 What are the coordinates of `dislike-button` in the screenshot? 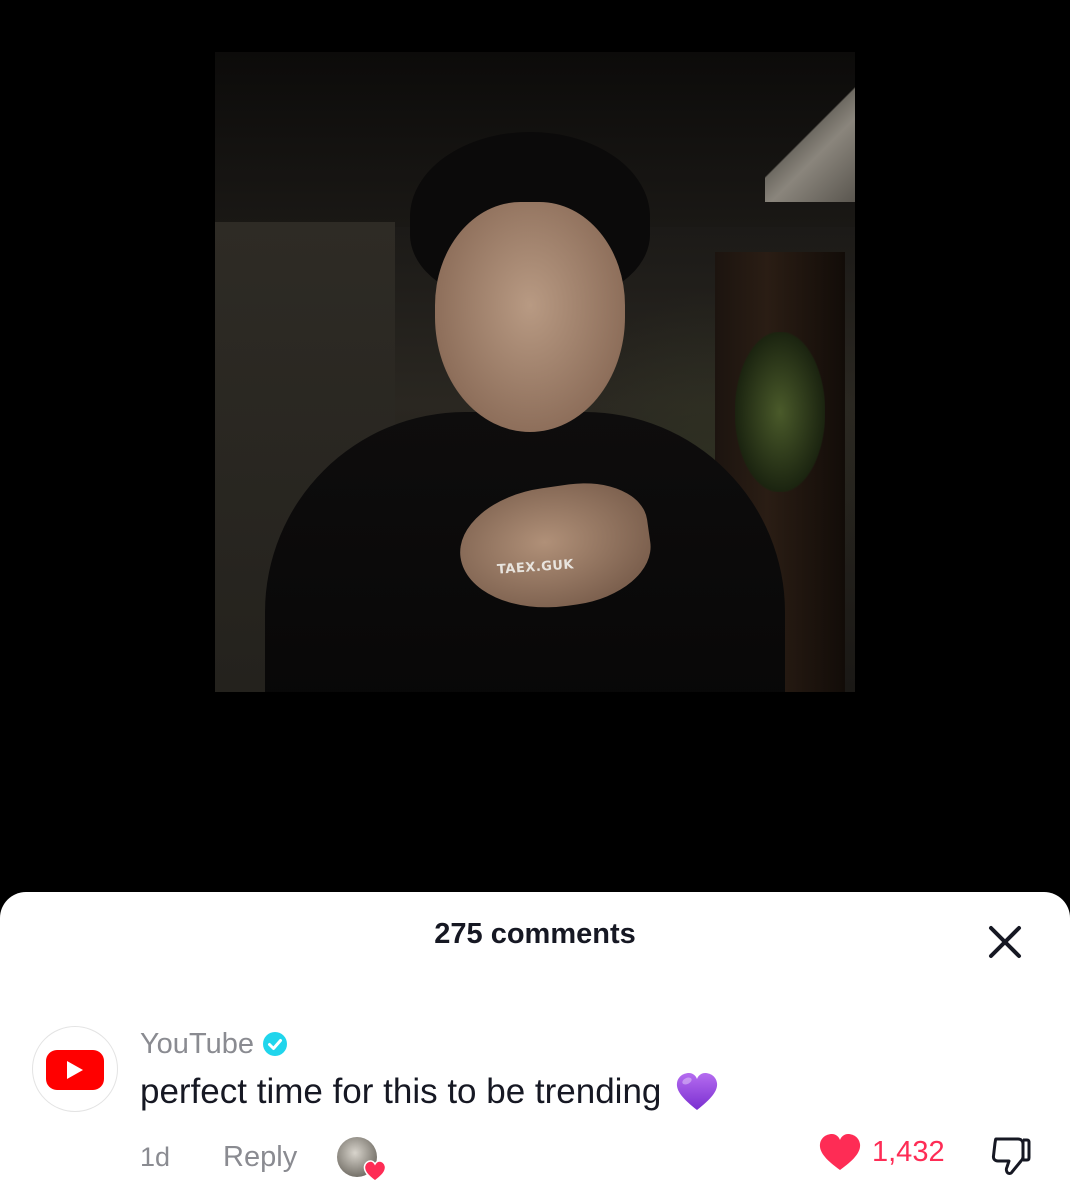 It's located at (1010, 1156).